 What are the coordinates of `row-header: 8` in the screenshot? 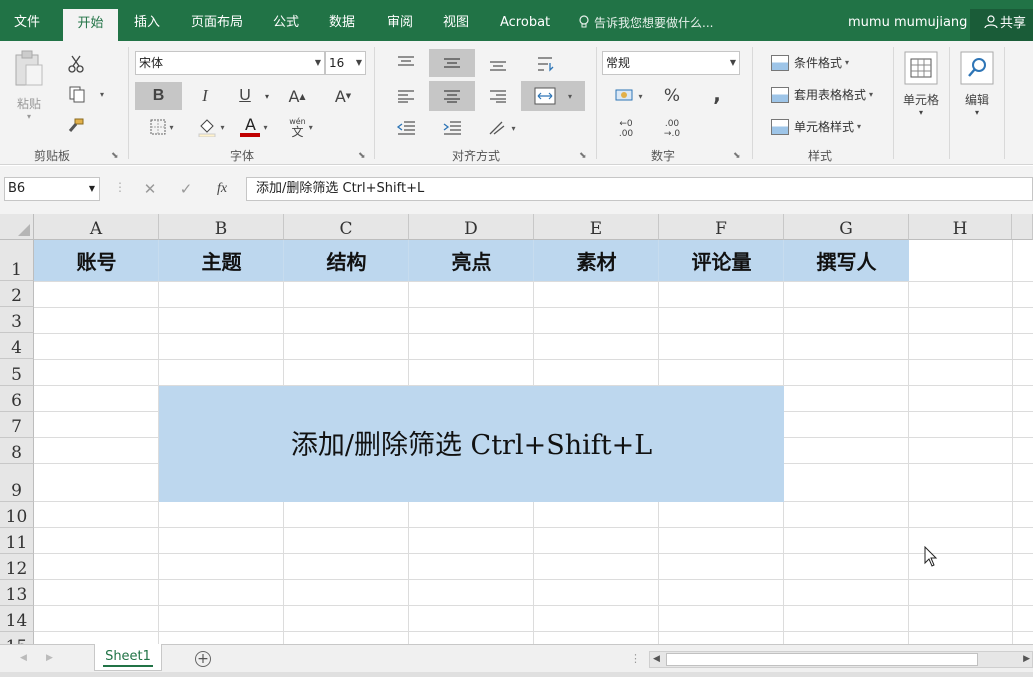 It's located at (17, 451).